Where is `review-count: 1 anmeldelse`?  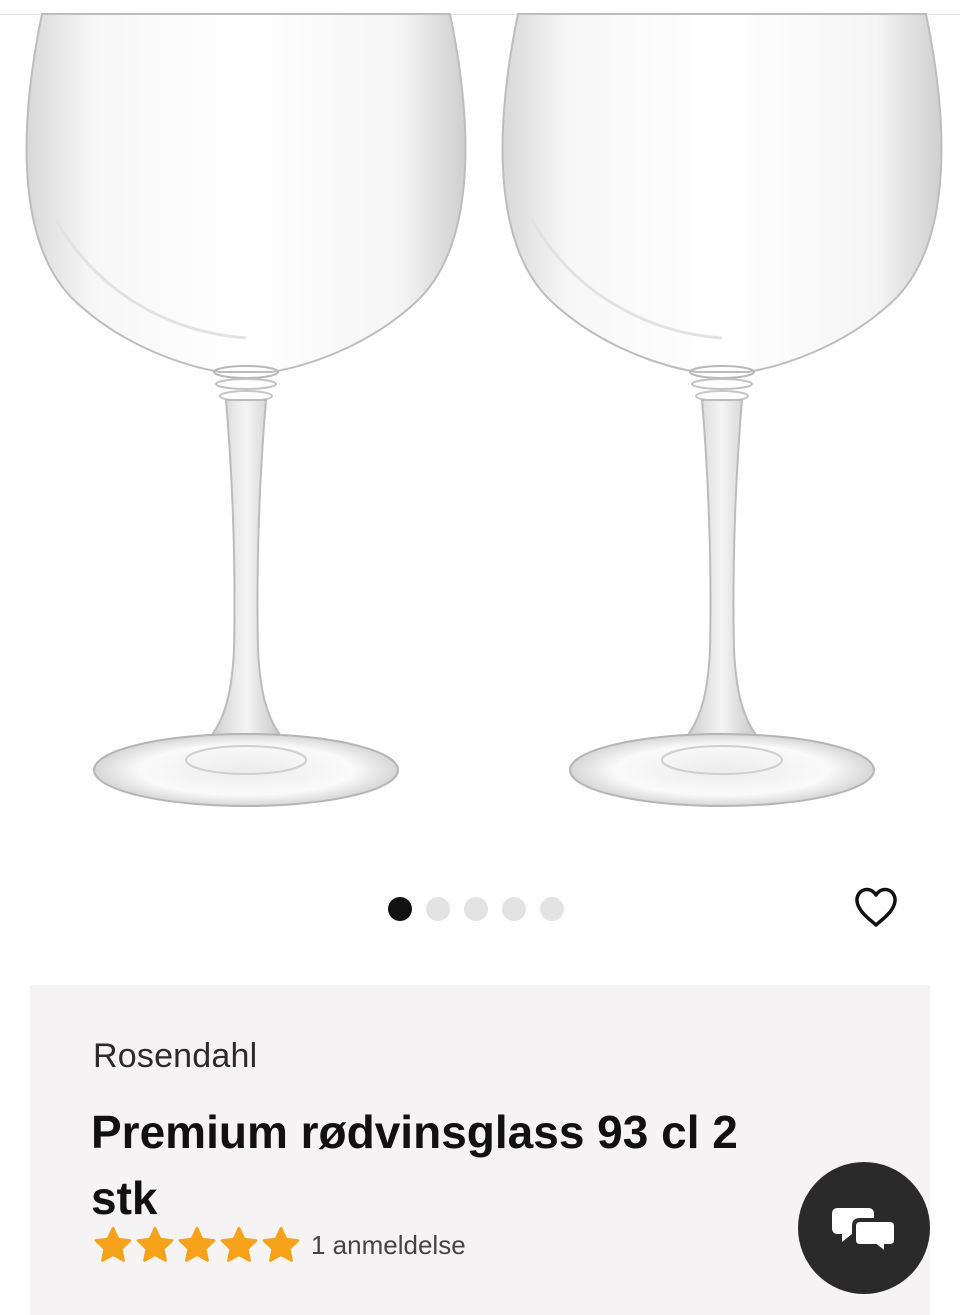
review-count: 1 anmeldelse is located at coordinates (388, 1245).